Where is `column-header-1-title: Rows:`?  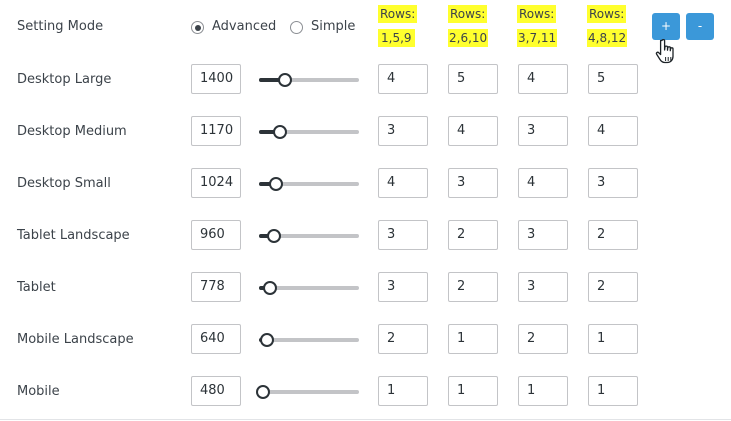
column-header-1-title: Rows: is located at coordinates (398, 14).